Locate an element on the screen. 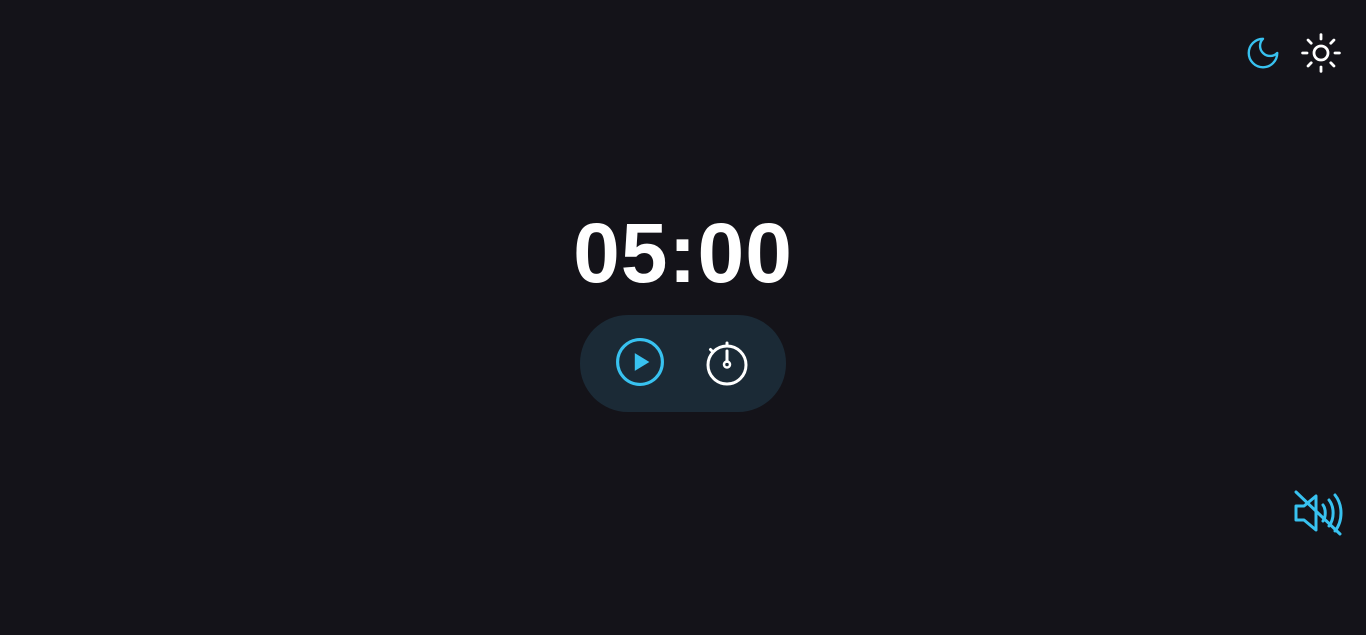  play-icon is located at coordinates (640, 363).